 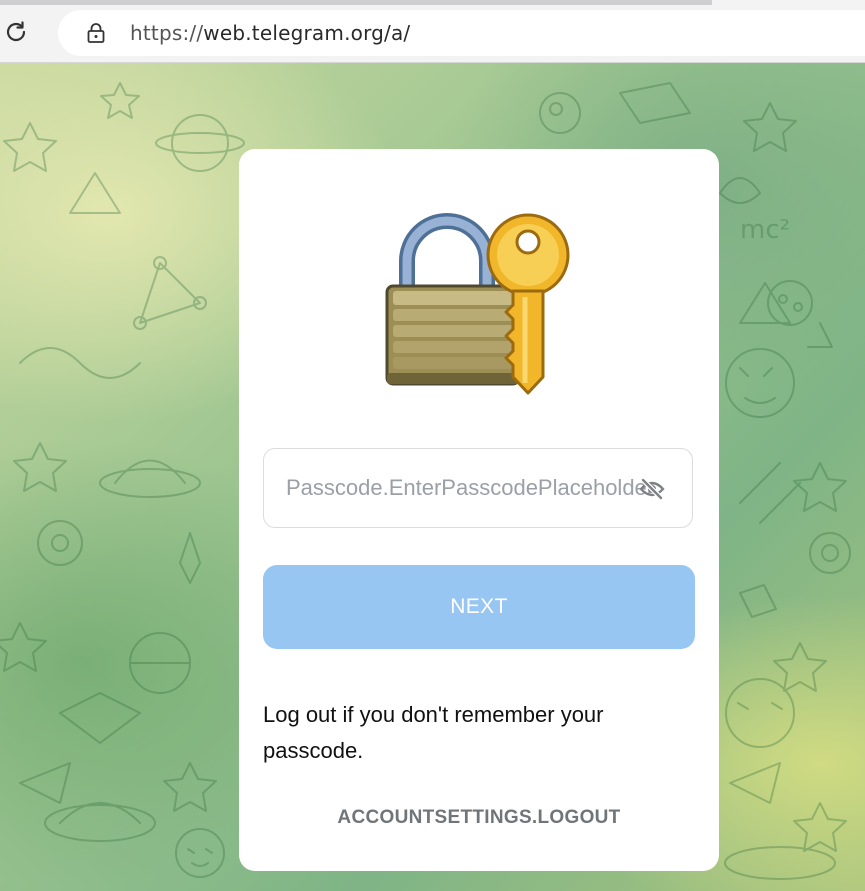 I want to click on passcode-input, so click(x=478, y=488).